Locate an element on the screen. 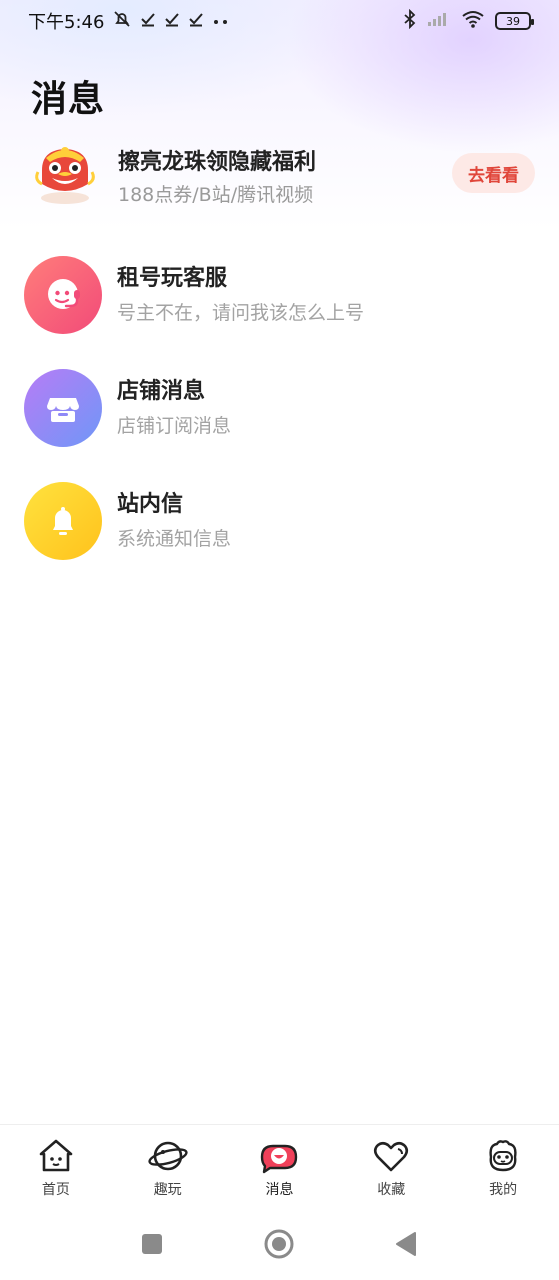  message-item-shop: 店铺消息 店铺订阅消息 is located at coordinates (279, 415).